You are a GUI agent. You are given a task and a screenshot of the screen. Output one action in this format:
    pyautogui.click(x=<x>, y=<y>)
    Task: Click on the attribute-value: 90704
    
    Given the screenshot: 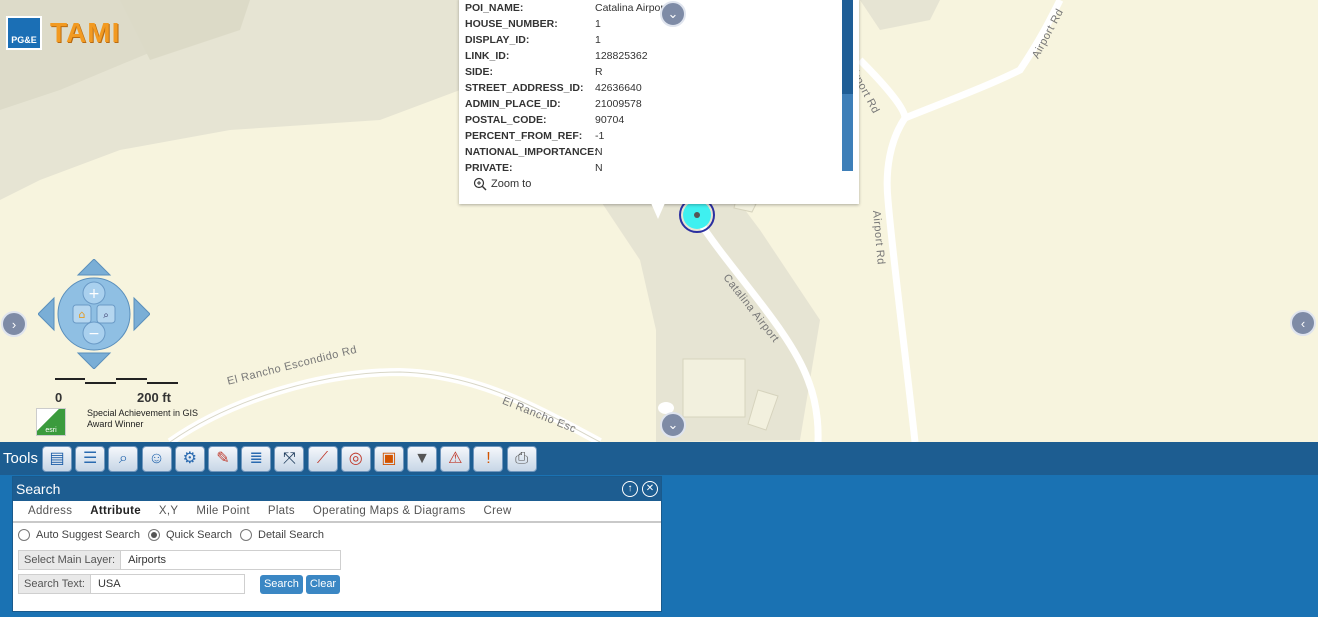 What is the action you would take?
    pyautogui.click(x=610, y=120)
    